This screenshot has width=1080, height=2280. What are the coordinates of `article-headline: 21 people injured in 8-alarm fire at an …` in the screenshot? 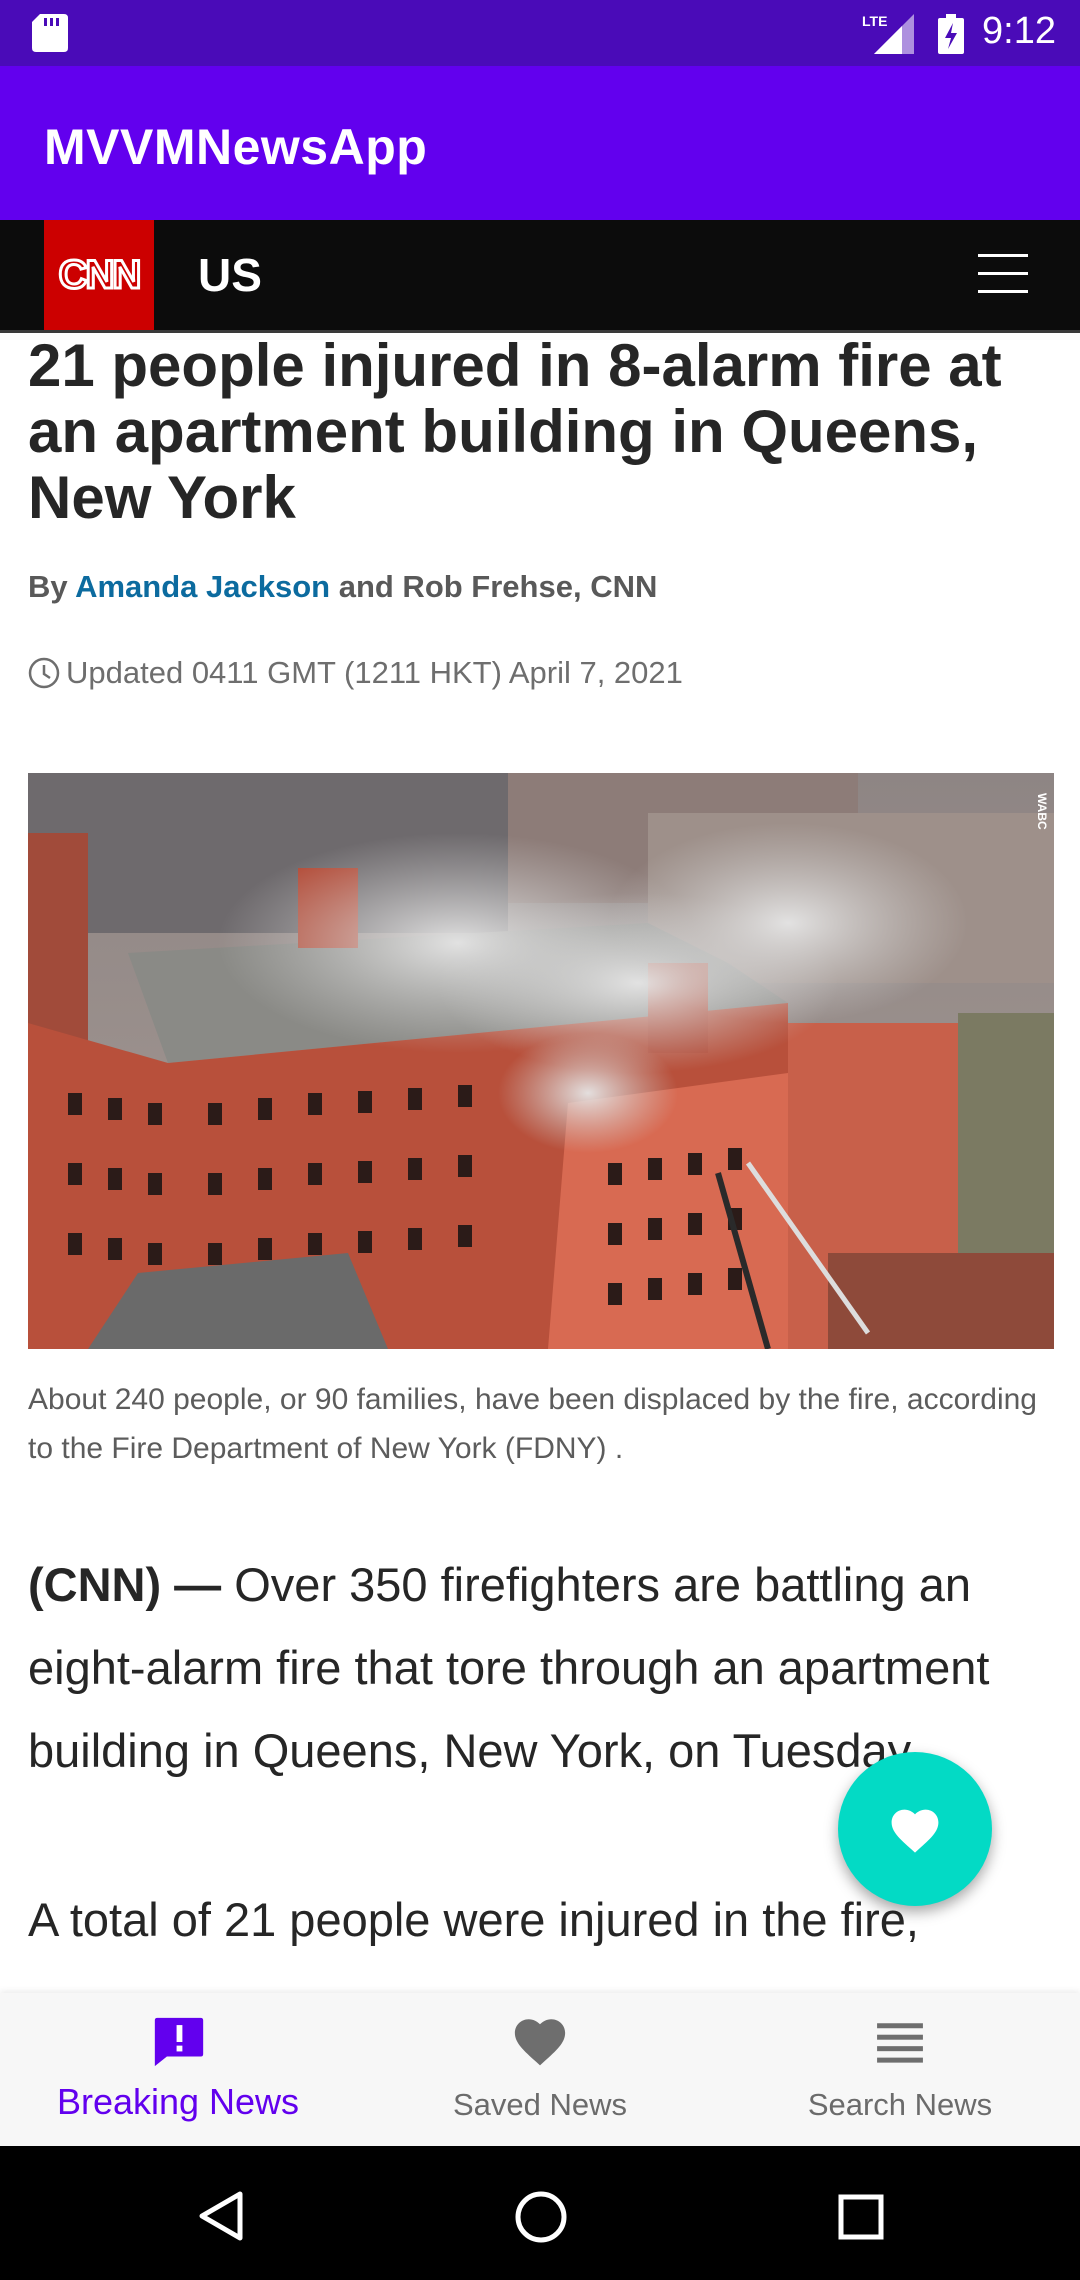 It's located at (515, 432).